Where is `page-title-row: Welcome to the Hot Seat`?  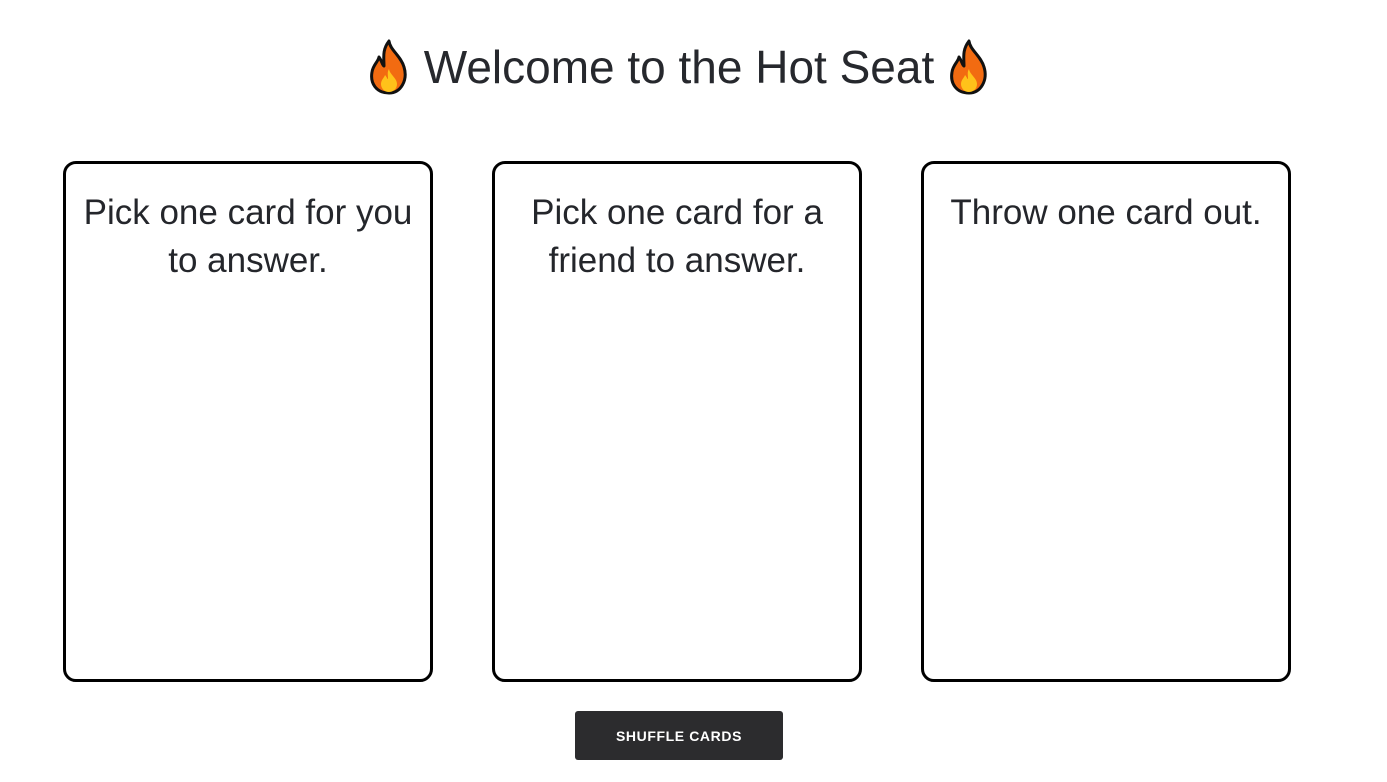 page-title-row: Welcome to the Hot Seat is located at coordinates (679, 67).